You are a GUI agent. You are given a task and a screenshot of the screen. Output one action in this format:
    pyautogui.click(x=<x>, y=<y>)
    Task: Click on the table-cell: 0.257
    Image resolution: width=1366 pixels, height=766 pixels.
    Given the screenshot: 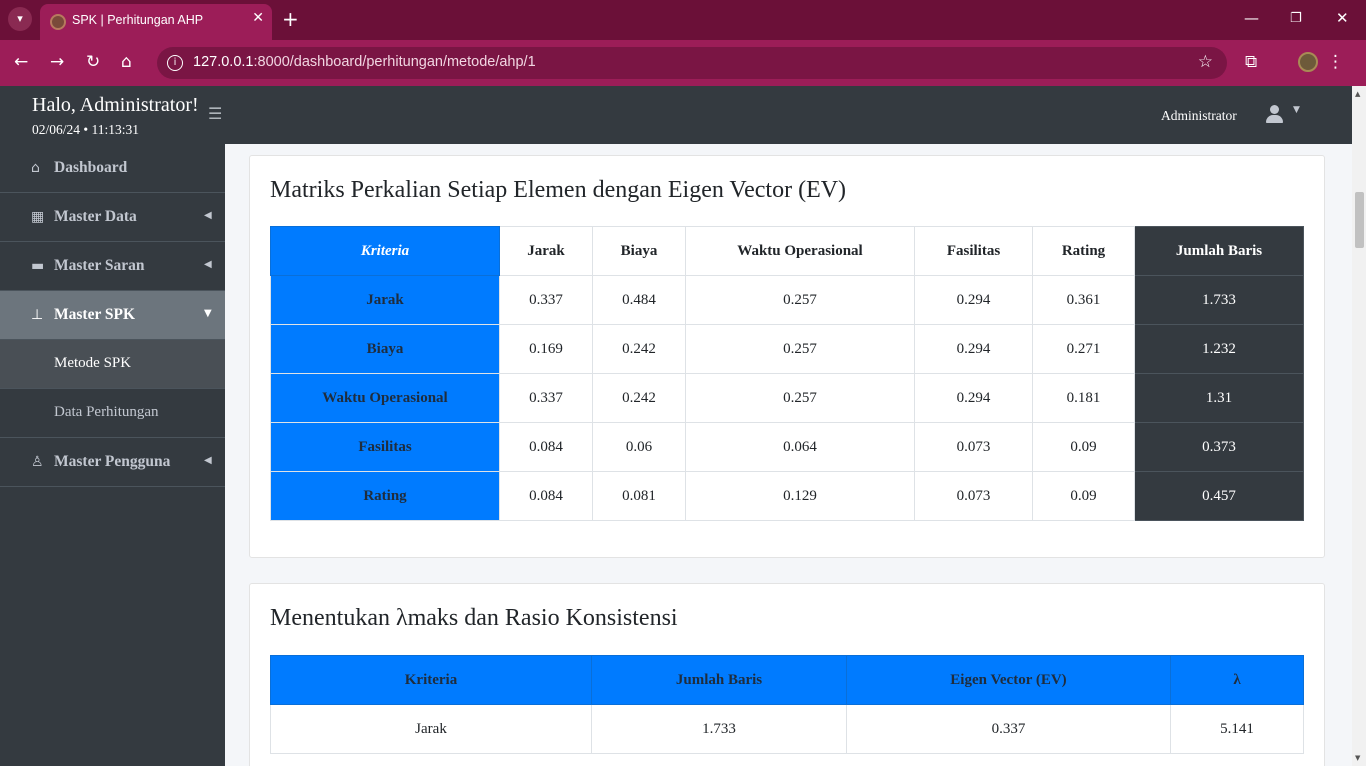 What is the action you would take?
    pyautogui.click(x=800, y=398)
    